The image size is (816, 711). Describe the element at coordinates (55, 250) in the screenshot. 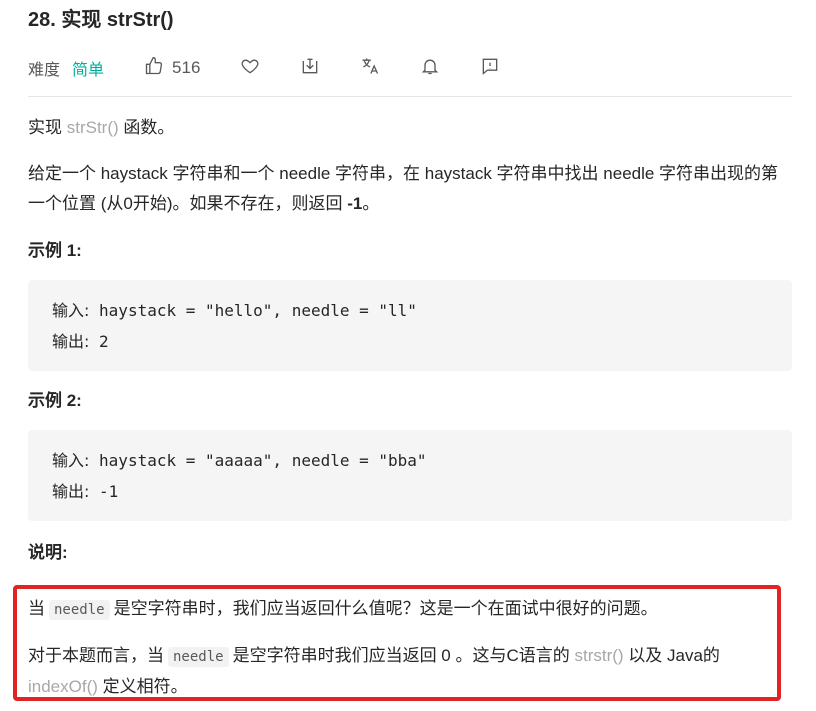

I see `example-1-heading: 示例 1:` at that location.